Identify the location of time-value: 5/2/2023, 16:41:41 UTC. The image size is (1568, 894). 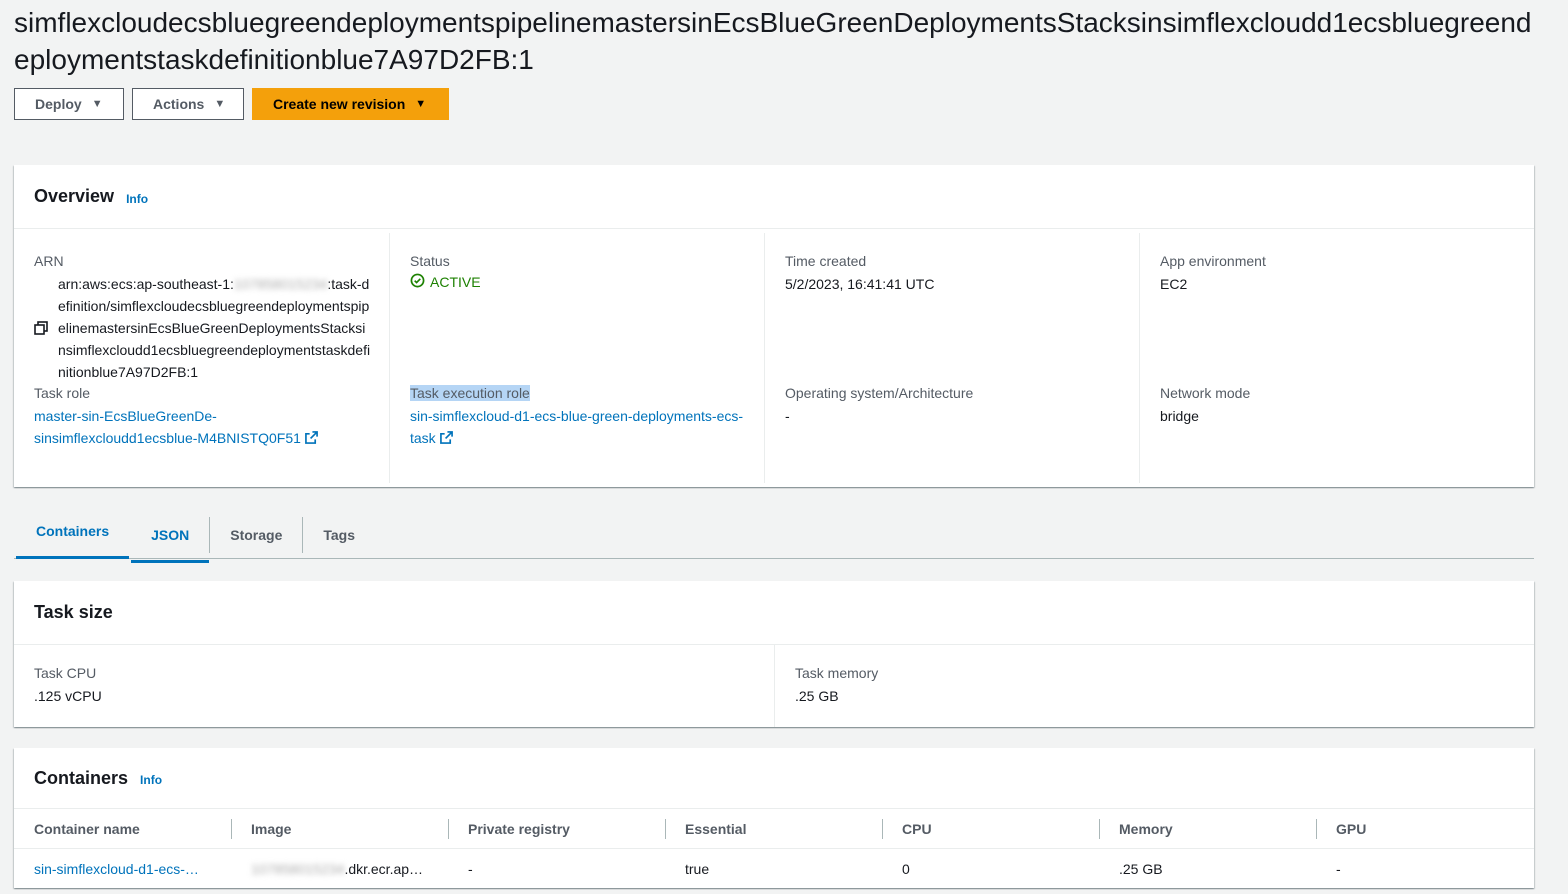
(860, 284).